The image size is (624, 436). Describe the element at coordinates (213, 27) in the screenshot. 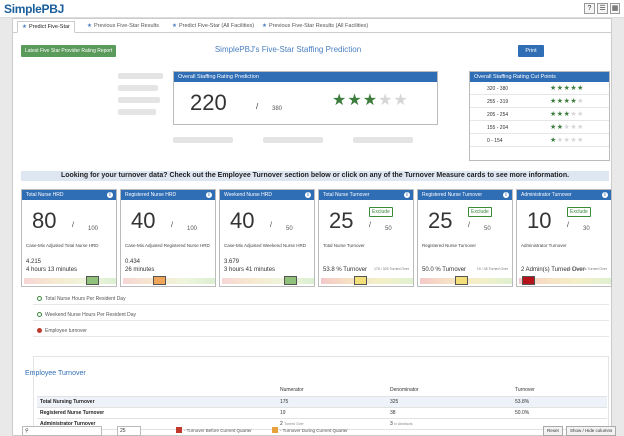

I see `tab-predict-all-facilities: ★ Predict Five-Star (All Facilities)` at that location.